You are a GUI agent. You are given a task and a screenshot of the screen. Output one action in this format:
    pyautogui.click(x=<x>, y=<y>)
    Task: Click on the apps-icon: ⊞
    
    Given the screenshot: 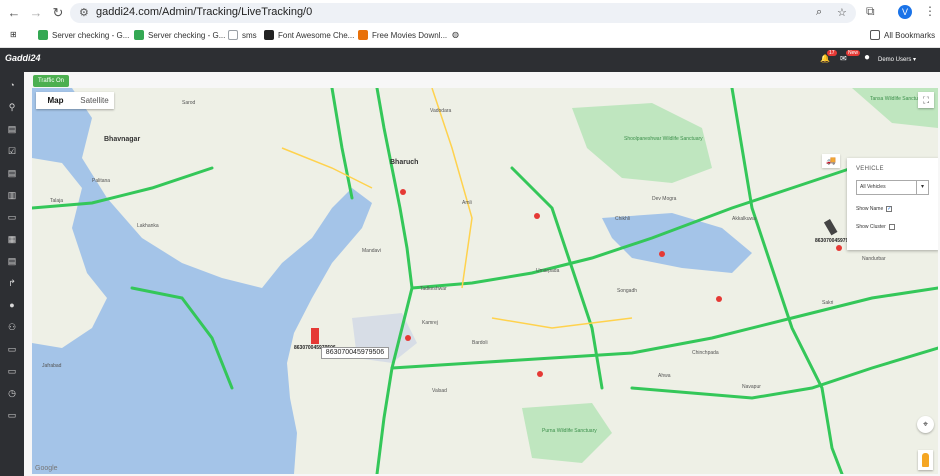 What is the action you would take?
    pyautogui.click(x=13, y=34)
    